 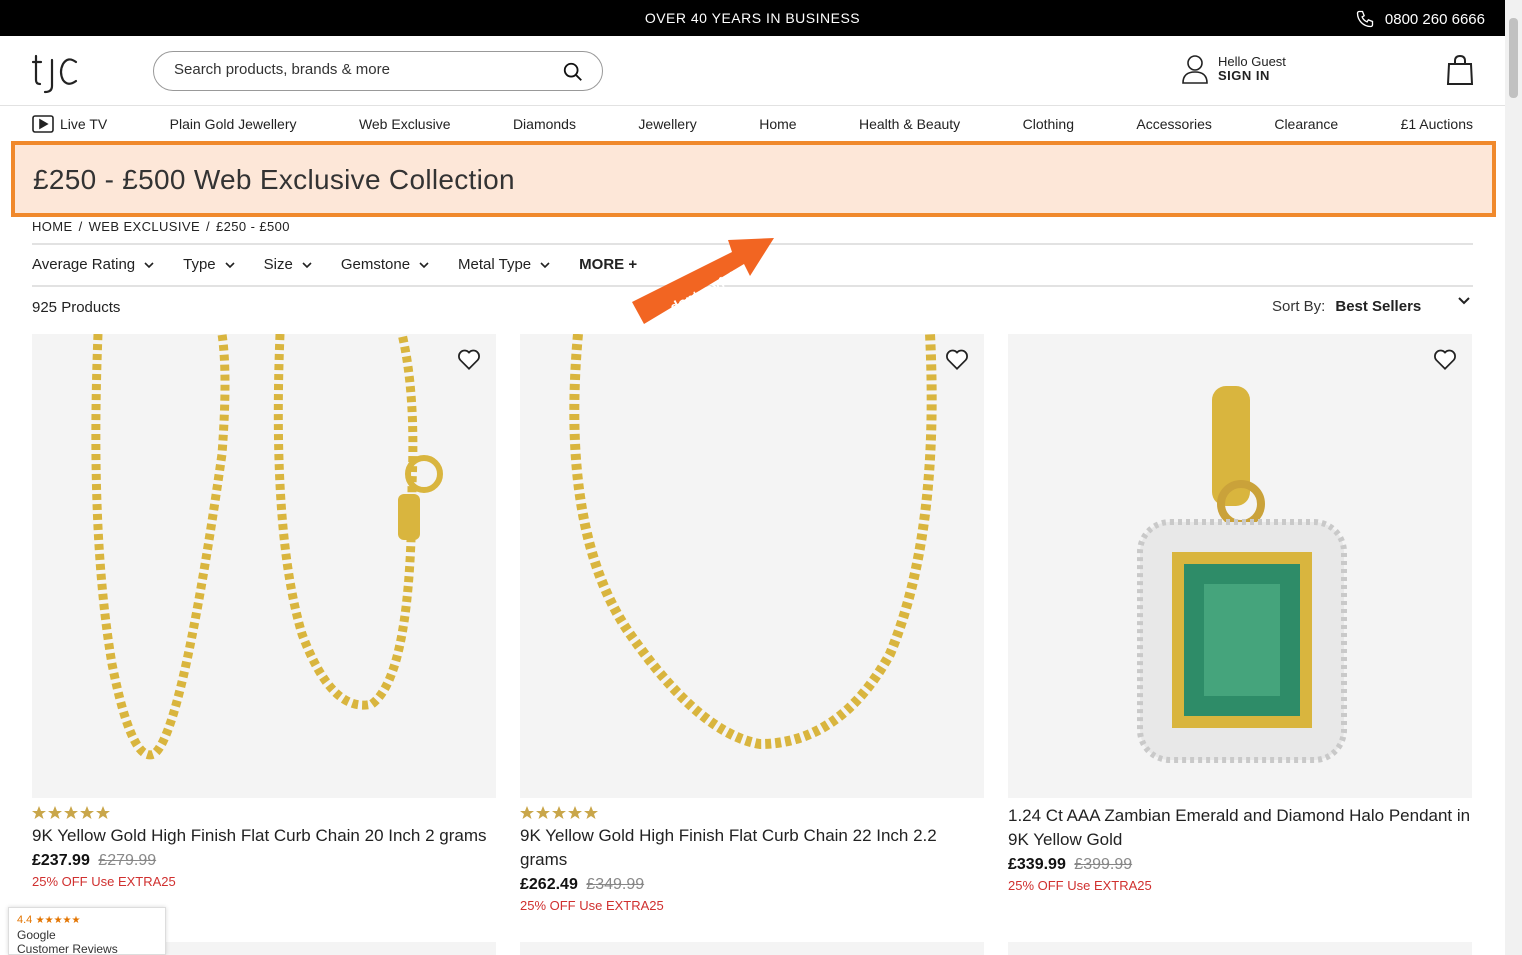 I want to click on current-price: £237.99, so click(x=61, y=860).